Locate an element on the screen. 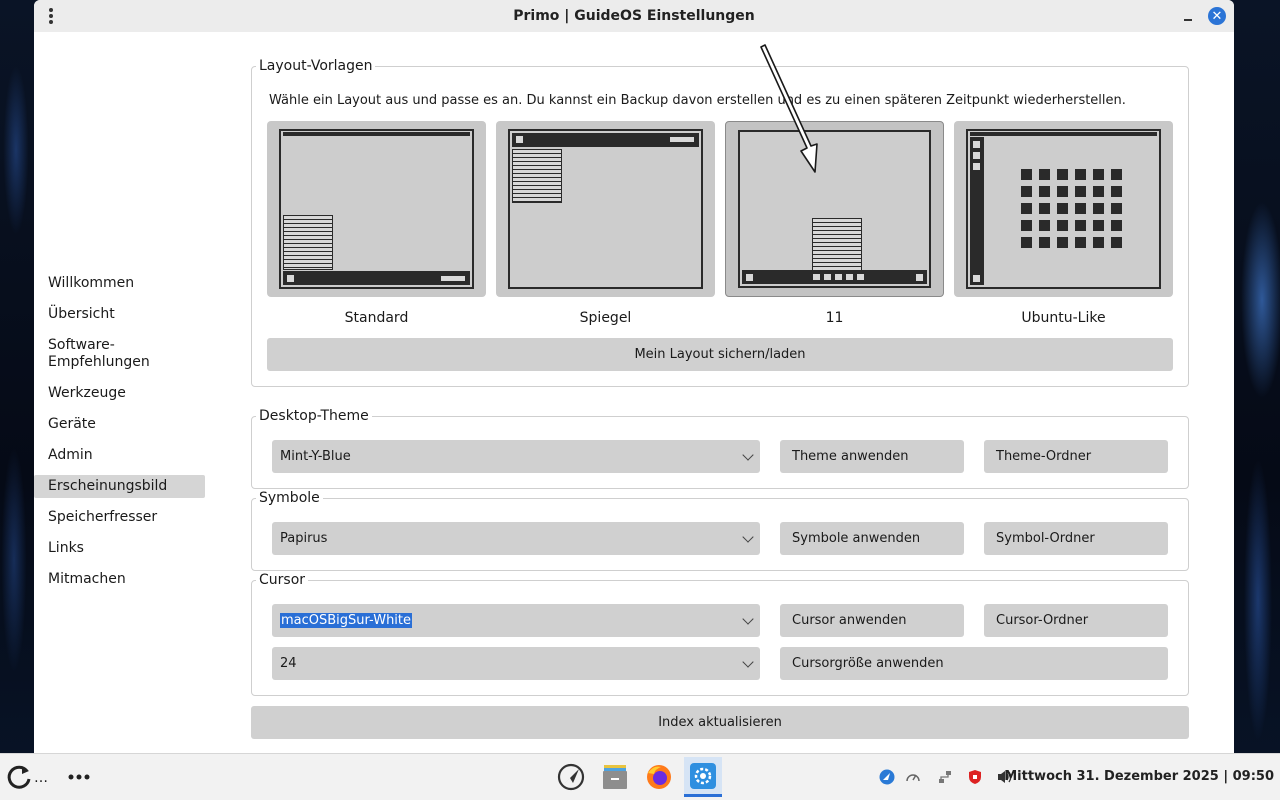  layout-label-standard: Standard is located at coordinates (376, 318).